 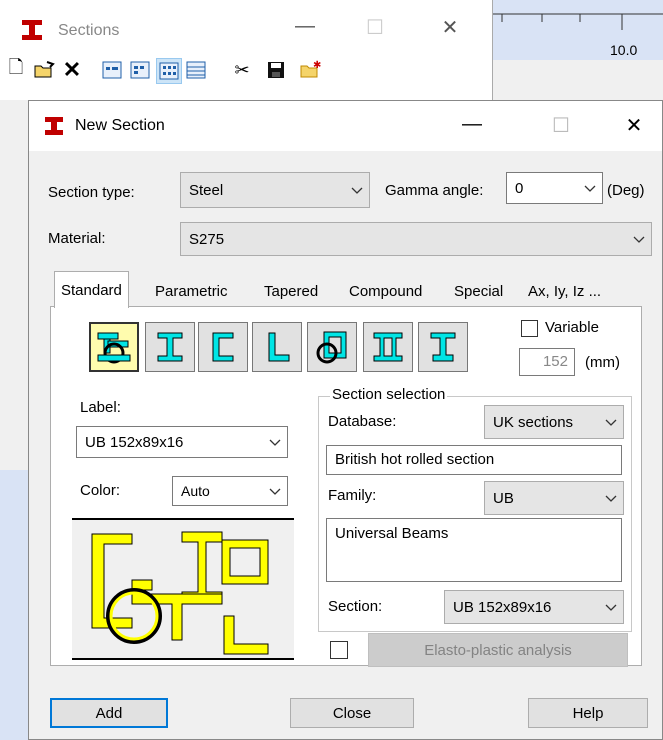 What do you see at coordinates (474, 550) in the screenshot?
I see `family-description: Universal Beams` at bounding box center [474, 550].